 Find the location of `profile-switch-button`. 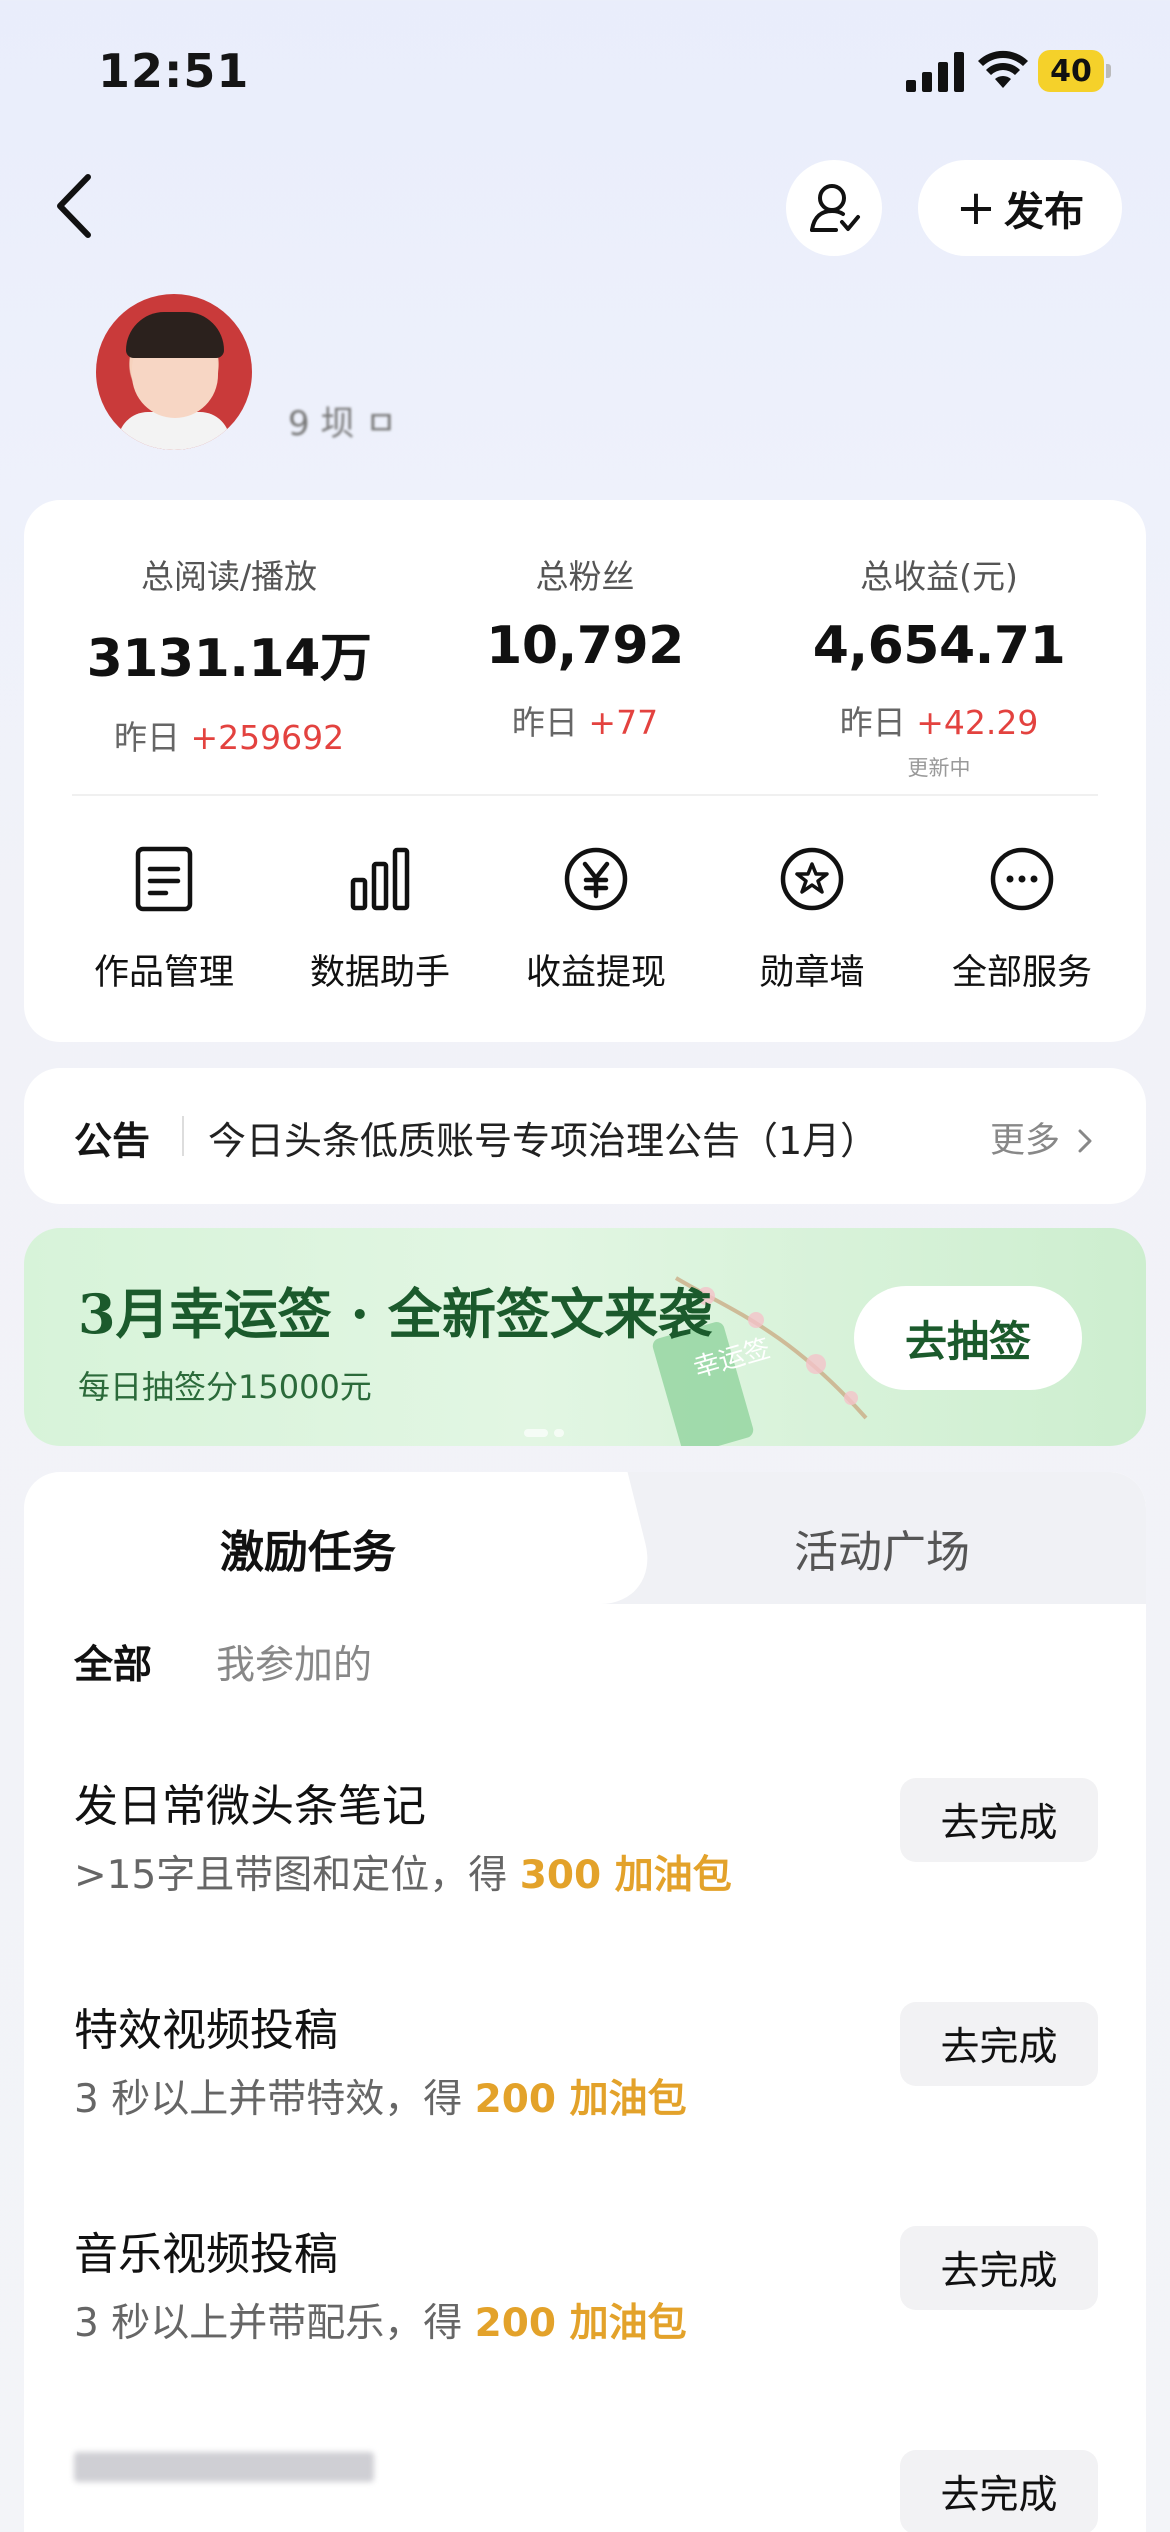

profile-switch-button is located at coordinates (834, 208).